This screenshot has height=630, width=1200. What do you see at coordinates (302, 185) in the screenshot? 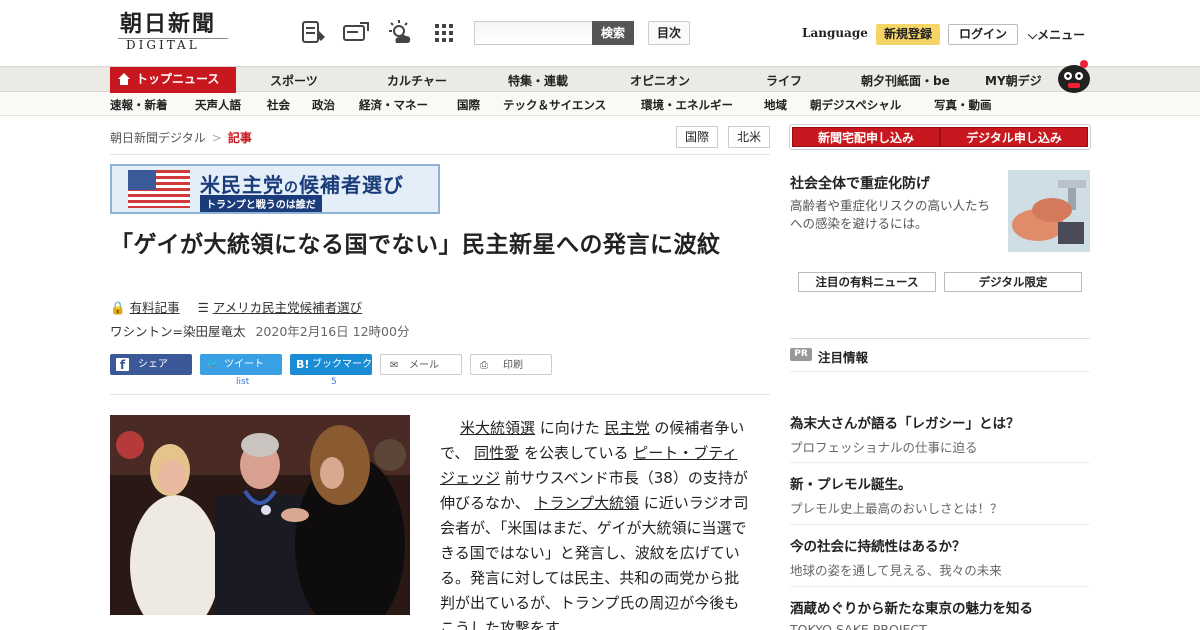
I see `banner-title: 米民主党の候補者選び` at bounding box center [302, 185].